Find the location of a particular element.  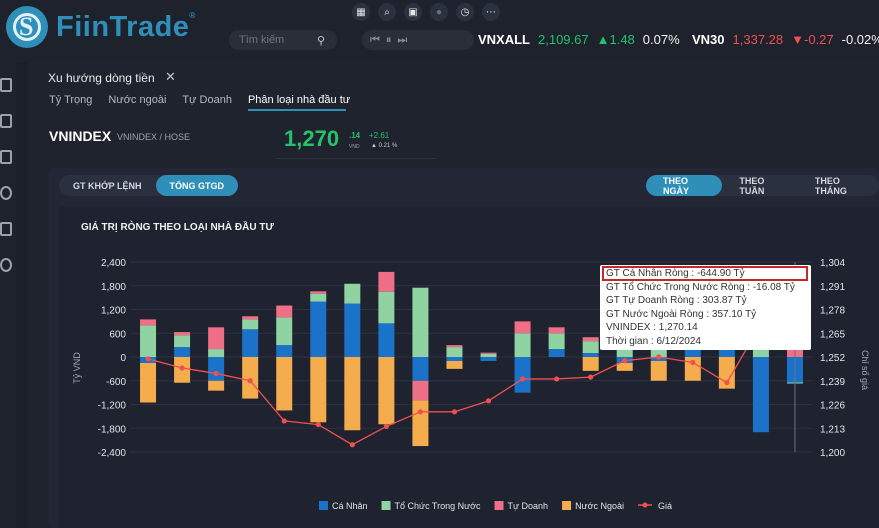

legend-label-gia: Giá is located at coordinates (665, 506).